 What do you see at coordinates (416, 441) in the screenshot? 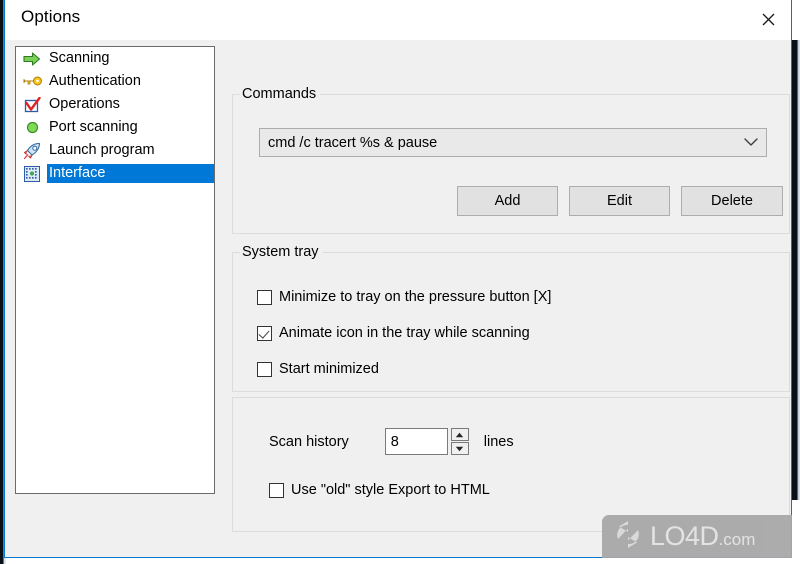
I see `scan-history-input: 8` at bounding box center [416, 441].